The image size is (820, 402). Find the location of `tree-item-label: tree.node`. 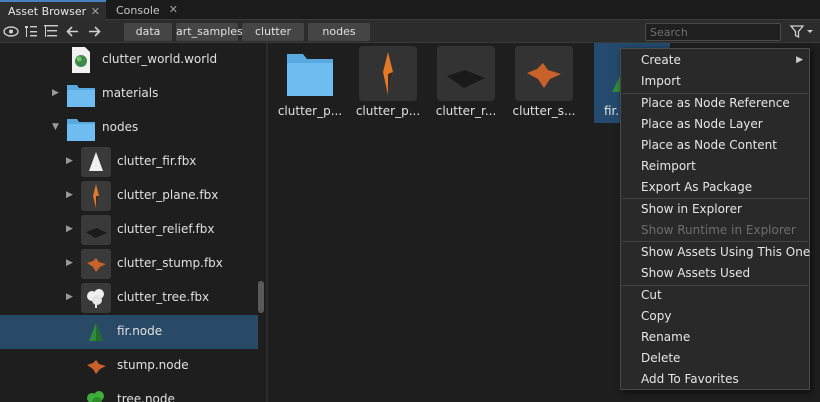

tree-item-label: tree.node is located at coordinates (146, 397).